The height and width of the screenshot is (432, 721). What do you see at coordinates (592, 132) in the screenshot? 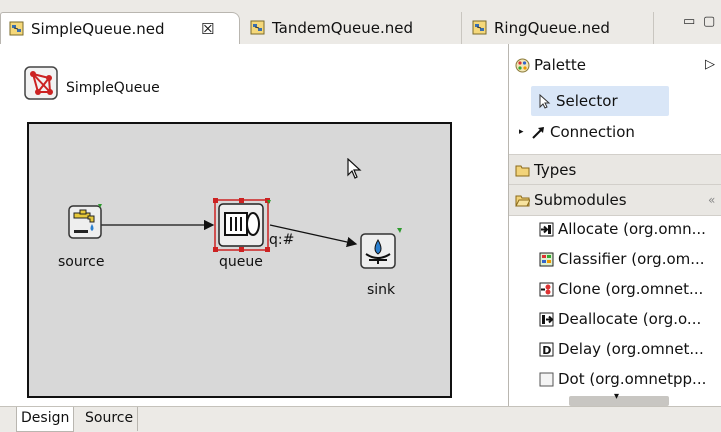
I see `tool-connection-label: Connection` at bounding box center [592, 132].